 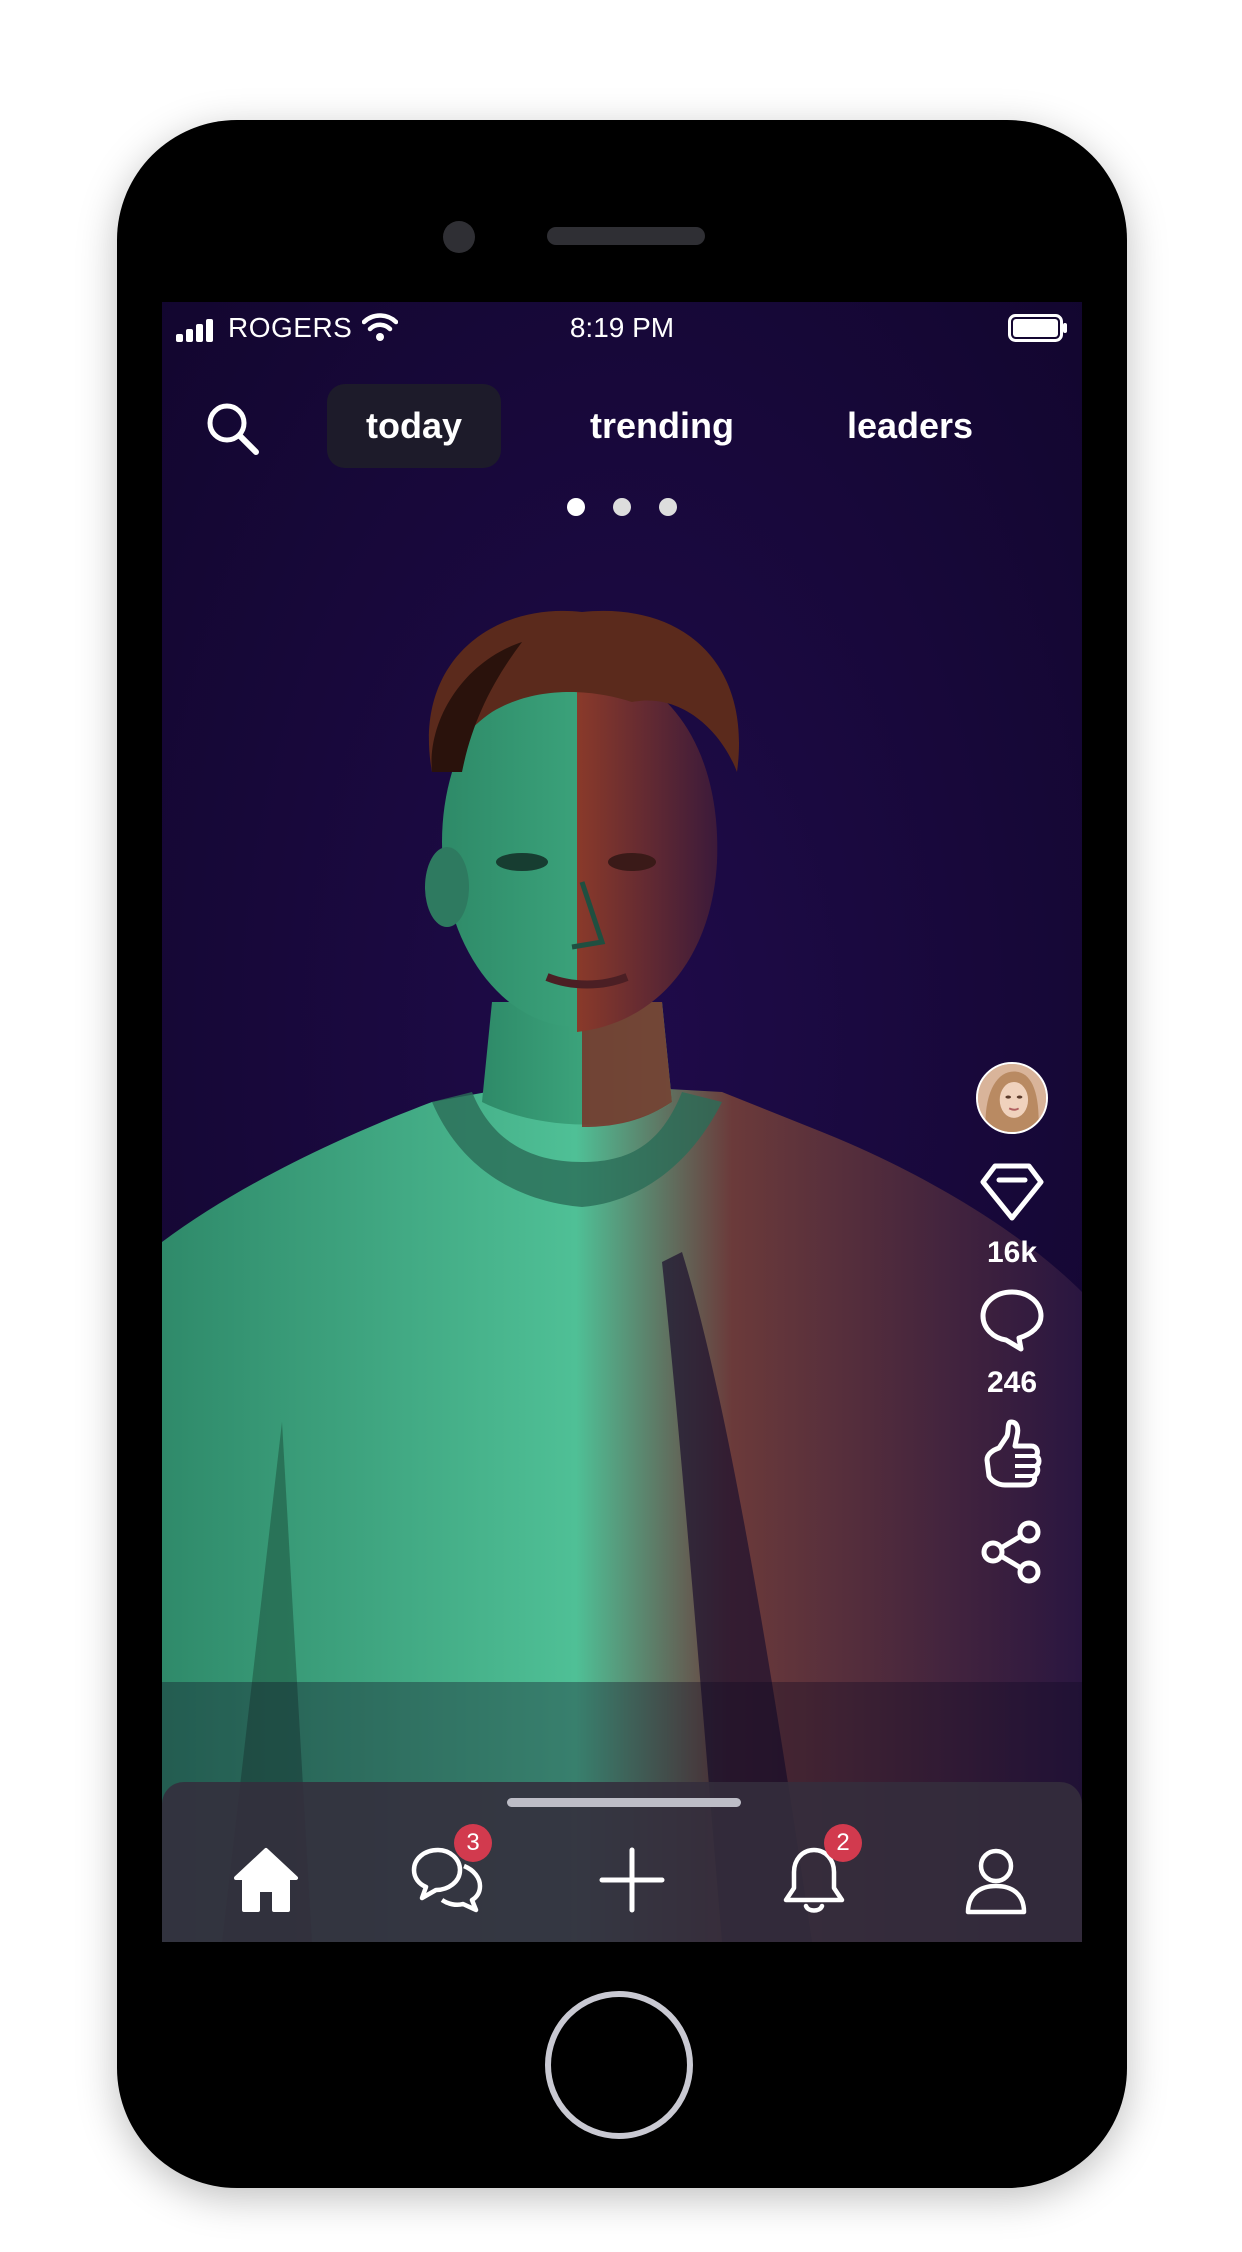 What do you see at coordinates (624, 1802) in the screenshot?
I see `drawer-handle` at bounding box center [624, 1802].